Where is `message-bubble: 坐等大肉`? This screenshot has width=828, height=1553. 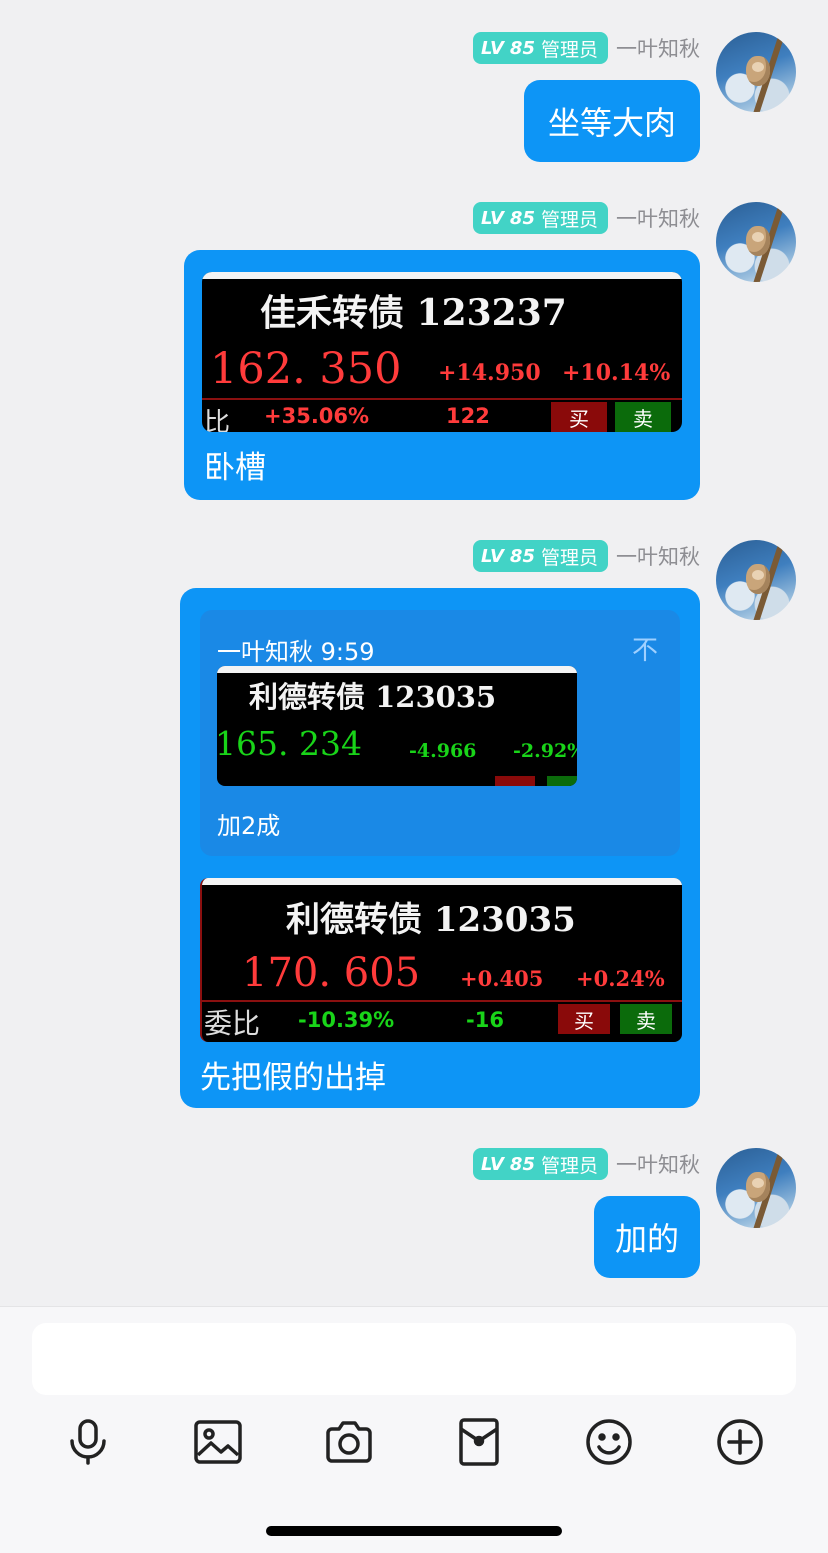
message-bubble: 坐等大肉 is located at coordinates (612, 121).